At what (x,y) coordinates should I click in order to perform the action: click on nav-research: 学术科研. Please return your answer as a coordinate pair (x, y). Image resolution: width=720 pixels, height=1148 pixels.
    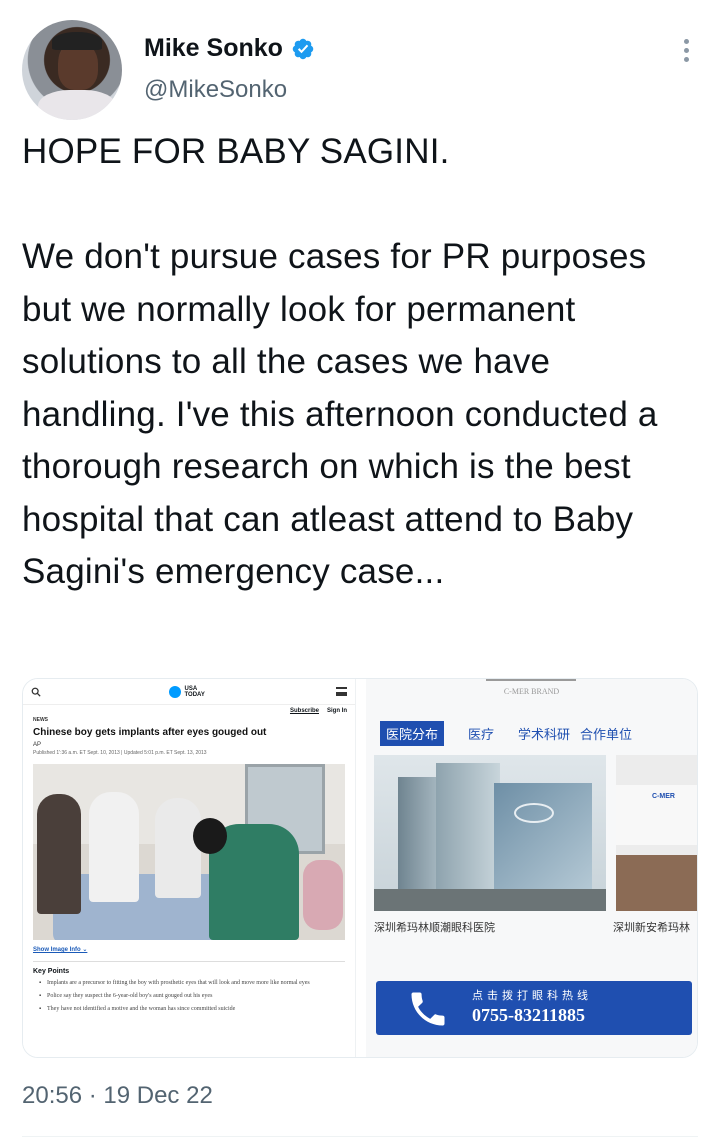
    Looking at the image, I should click on (544, 734).